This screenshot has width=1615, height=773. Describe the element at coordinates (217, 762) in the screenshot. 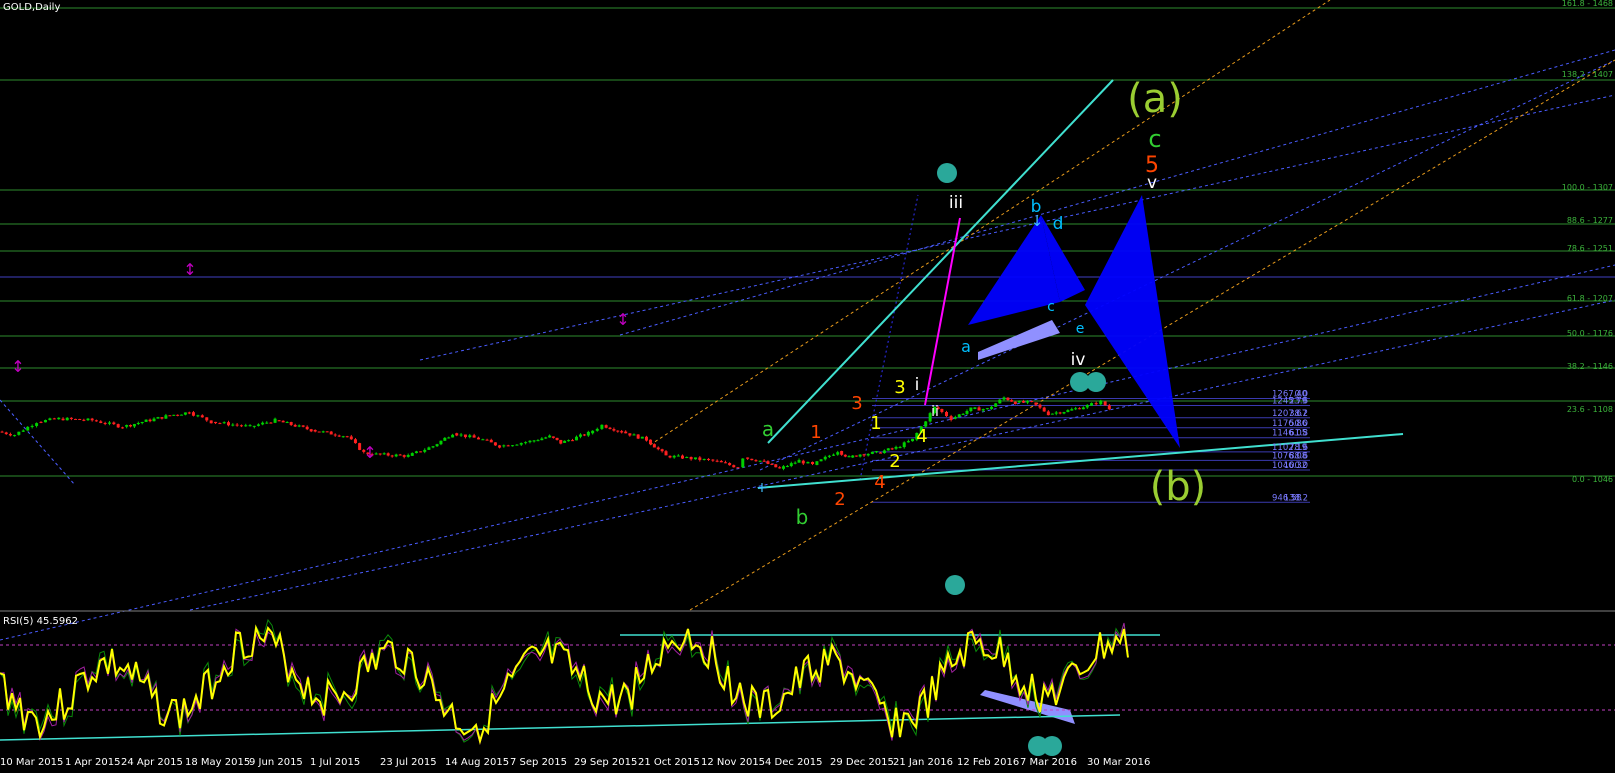

I see `x-axis-tick-label: 18 May 2015` at that location.